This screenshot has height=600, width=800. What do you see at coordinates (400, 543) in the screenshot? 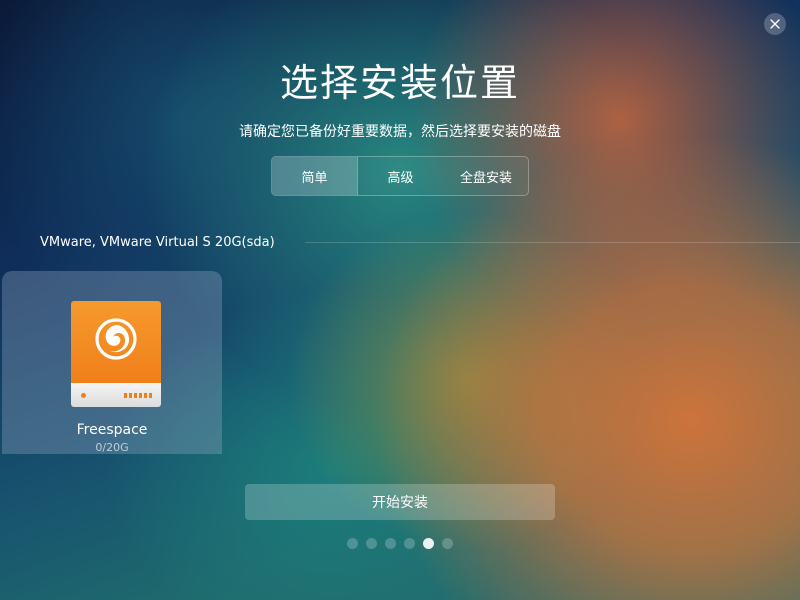
I see `step-indicator` at bounding box center [400, 543].